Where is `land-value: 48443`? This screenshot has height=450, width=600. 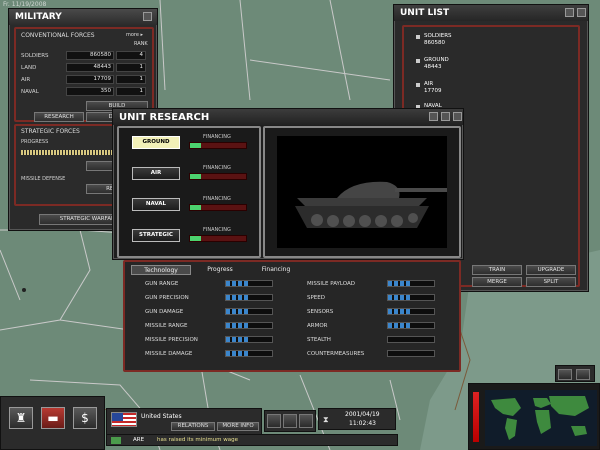
land-value: 48443 is located at coordinates (90, 67).